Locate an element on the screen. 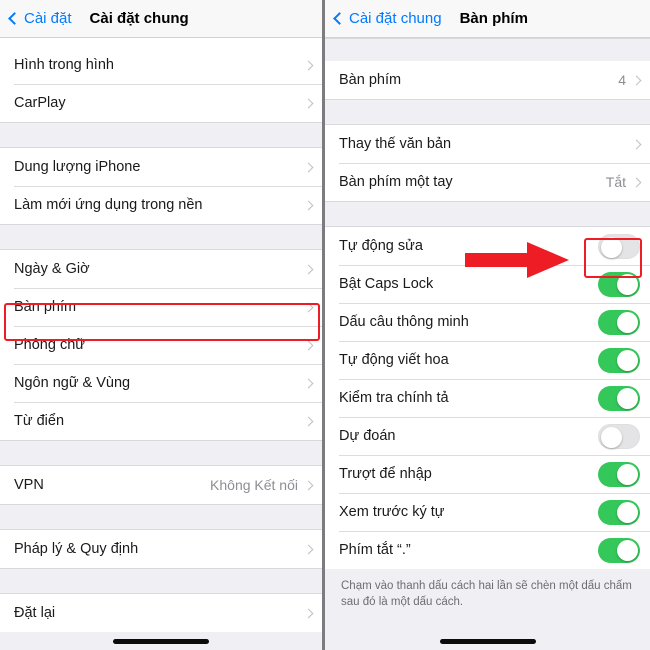 This screenshot has width=650, height=650. row-label: Dung lượng iPhone is located at coordinates (77, 167).